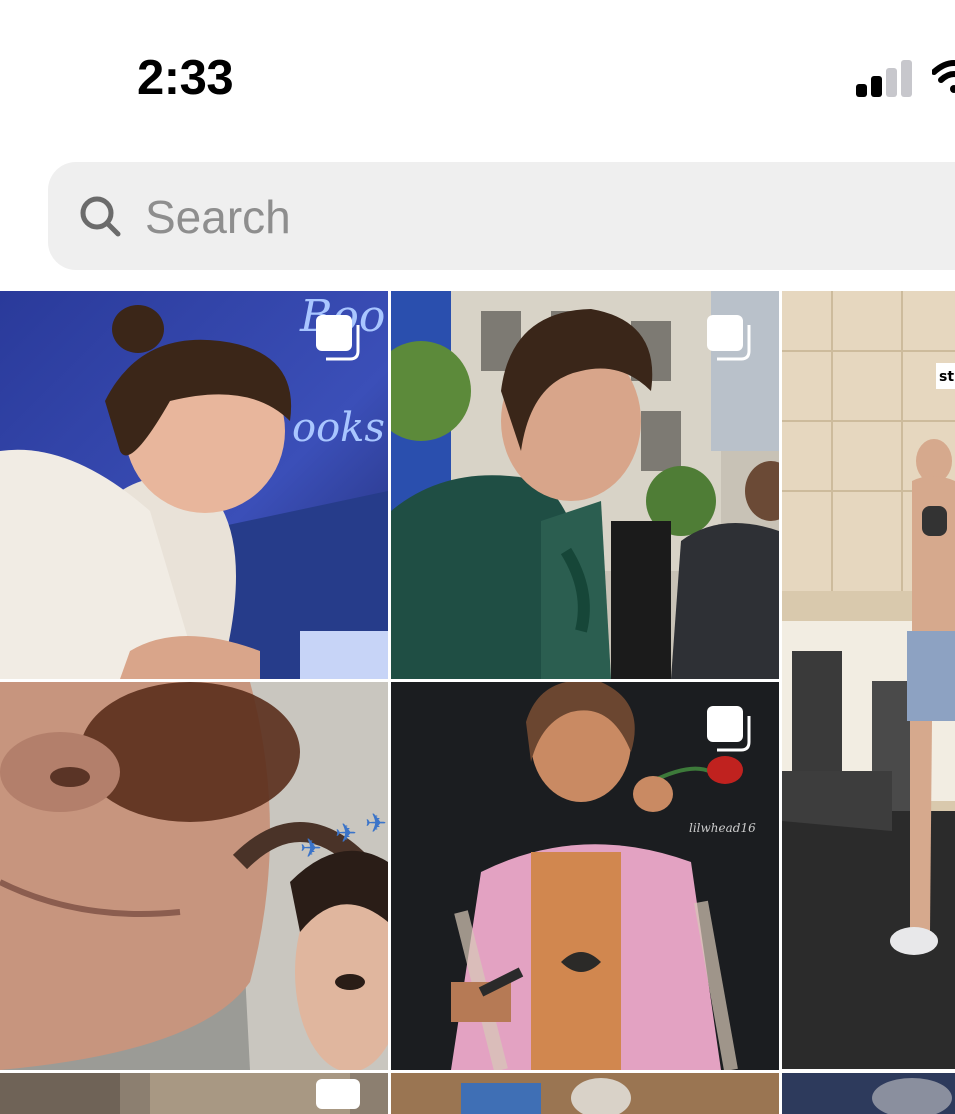  I want to click on status-time: 2:33, so click(185, 78).